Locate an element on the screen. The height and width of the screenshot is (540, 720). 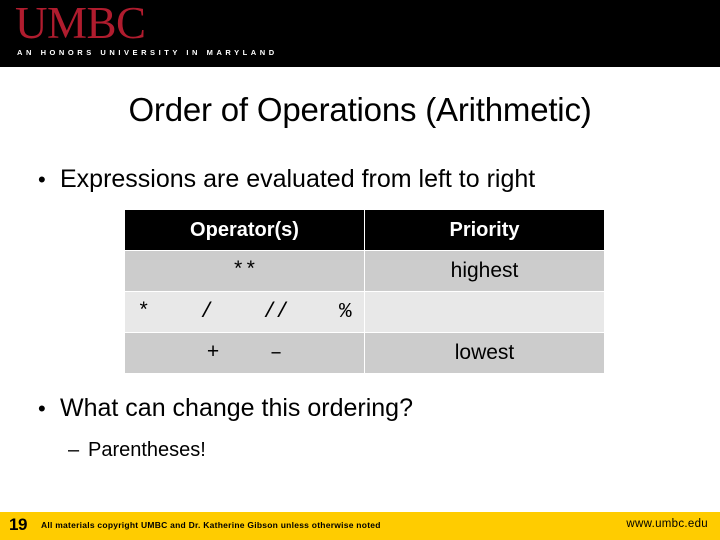
page-title: Order of Operations (Arithmetic) is located at coordinates (360, 109).